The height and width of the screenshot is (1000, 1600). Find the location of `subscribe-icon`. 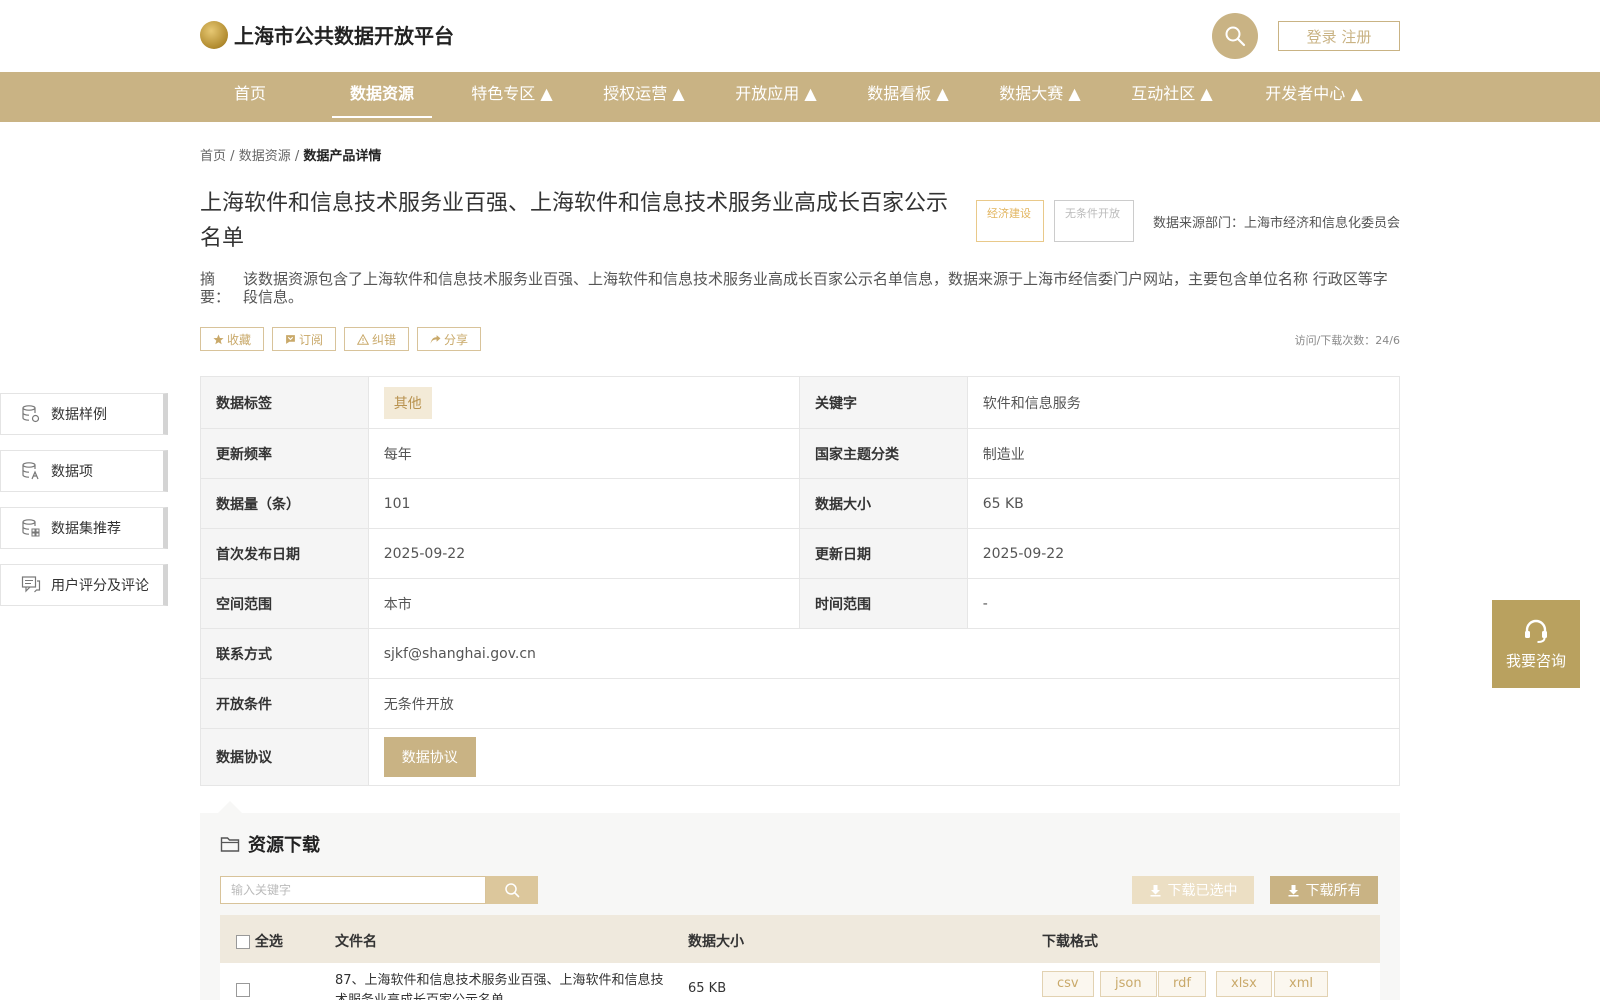

subscribe-icon is located at coordinates (290, 339).